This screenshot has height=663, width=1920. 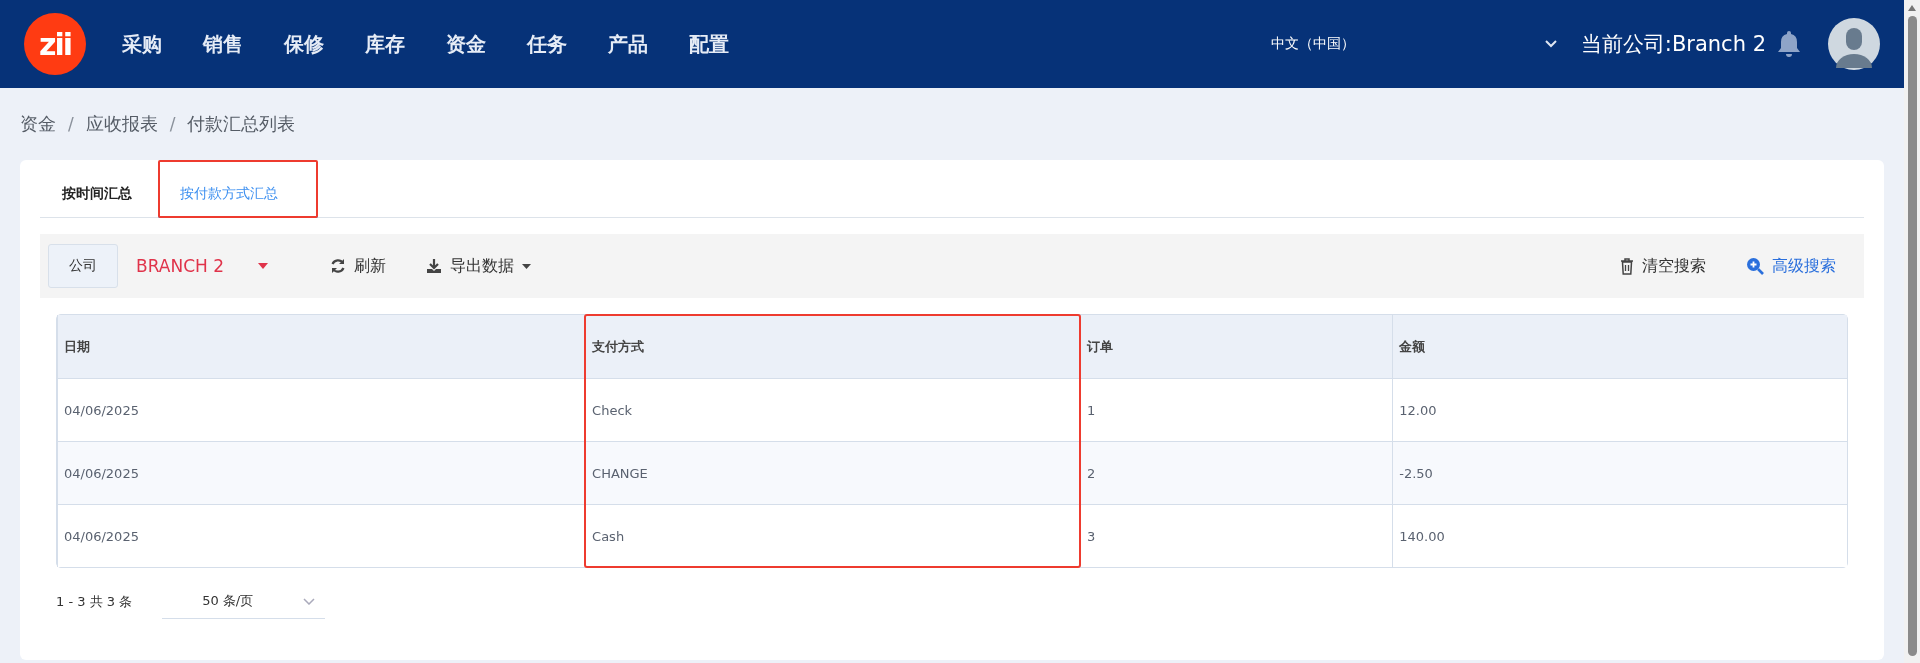 What do you see at coordinates (244, 601) in the screenshot?
I see `page-size-select: 50 条/页` at bounding box center [244, 601].